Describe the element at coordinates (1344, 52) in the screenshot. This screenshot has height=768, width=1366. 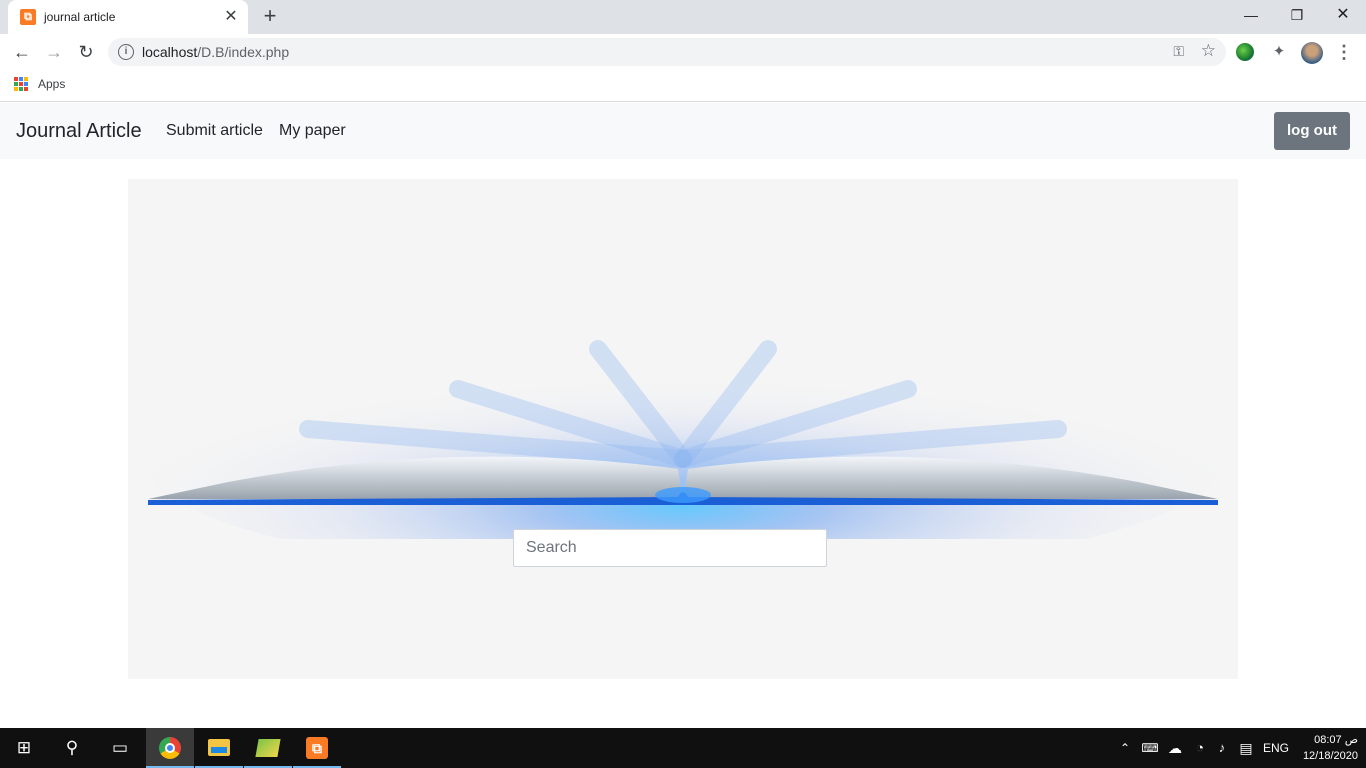
I see `menu-dots-icon: ⋮` at that location.